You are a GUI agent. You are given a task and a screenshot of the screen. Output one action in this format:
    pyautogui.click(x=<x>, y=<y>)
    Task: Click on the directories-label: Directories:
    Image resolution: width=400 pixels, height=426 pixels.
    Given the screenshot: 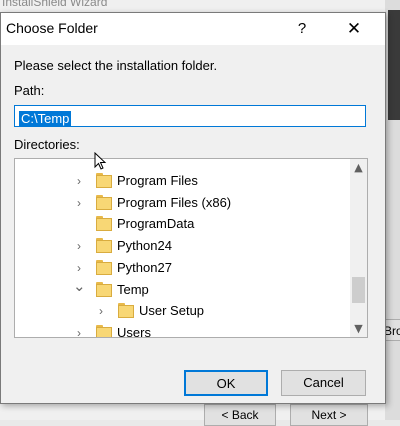 What is the action you would take?
    pyautogui.click(x=47, y=144)
    